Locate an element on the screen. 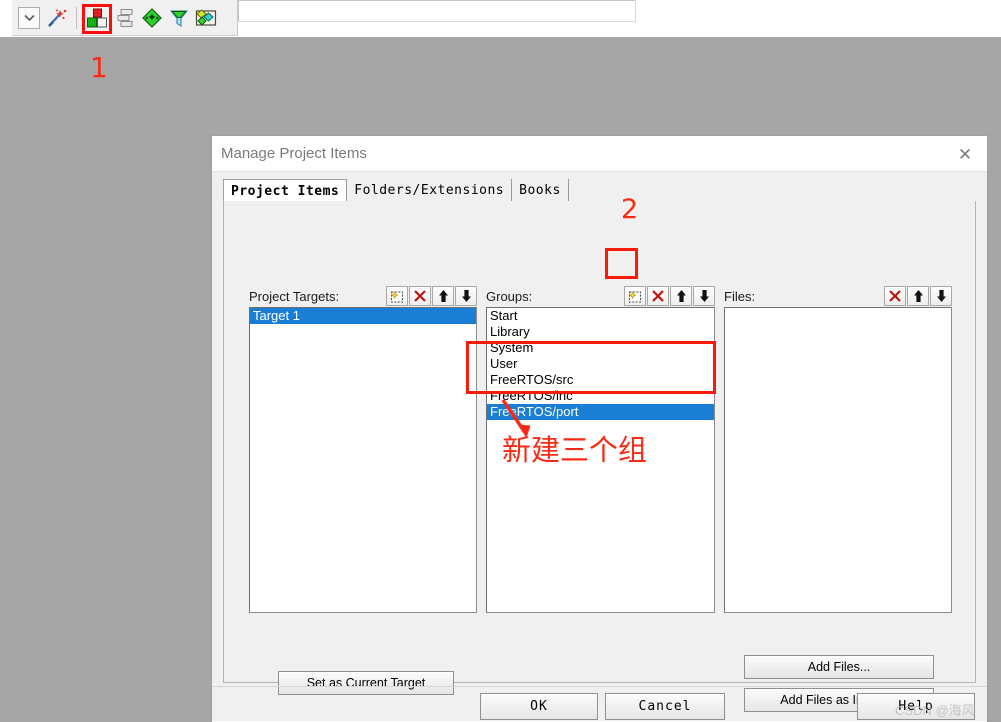 The image size is (1001, 722). list-item: User is located at coordinates (600, 364).